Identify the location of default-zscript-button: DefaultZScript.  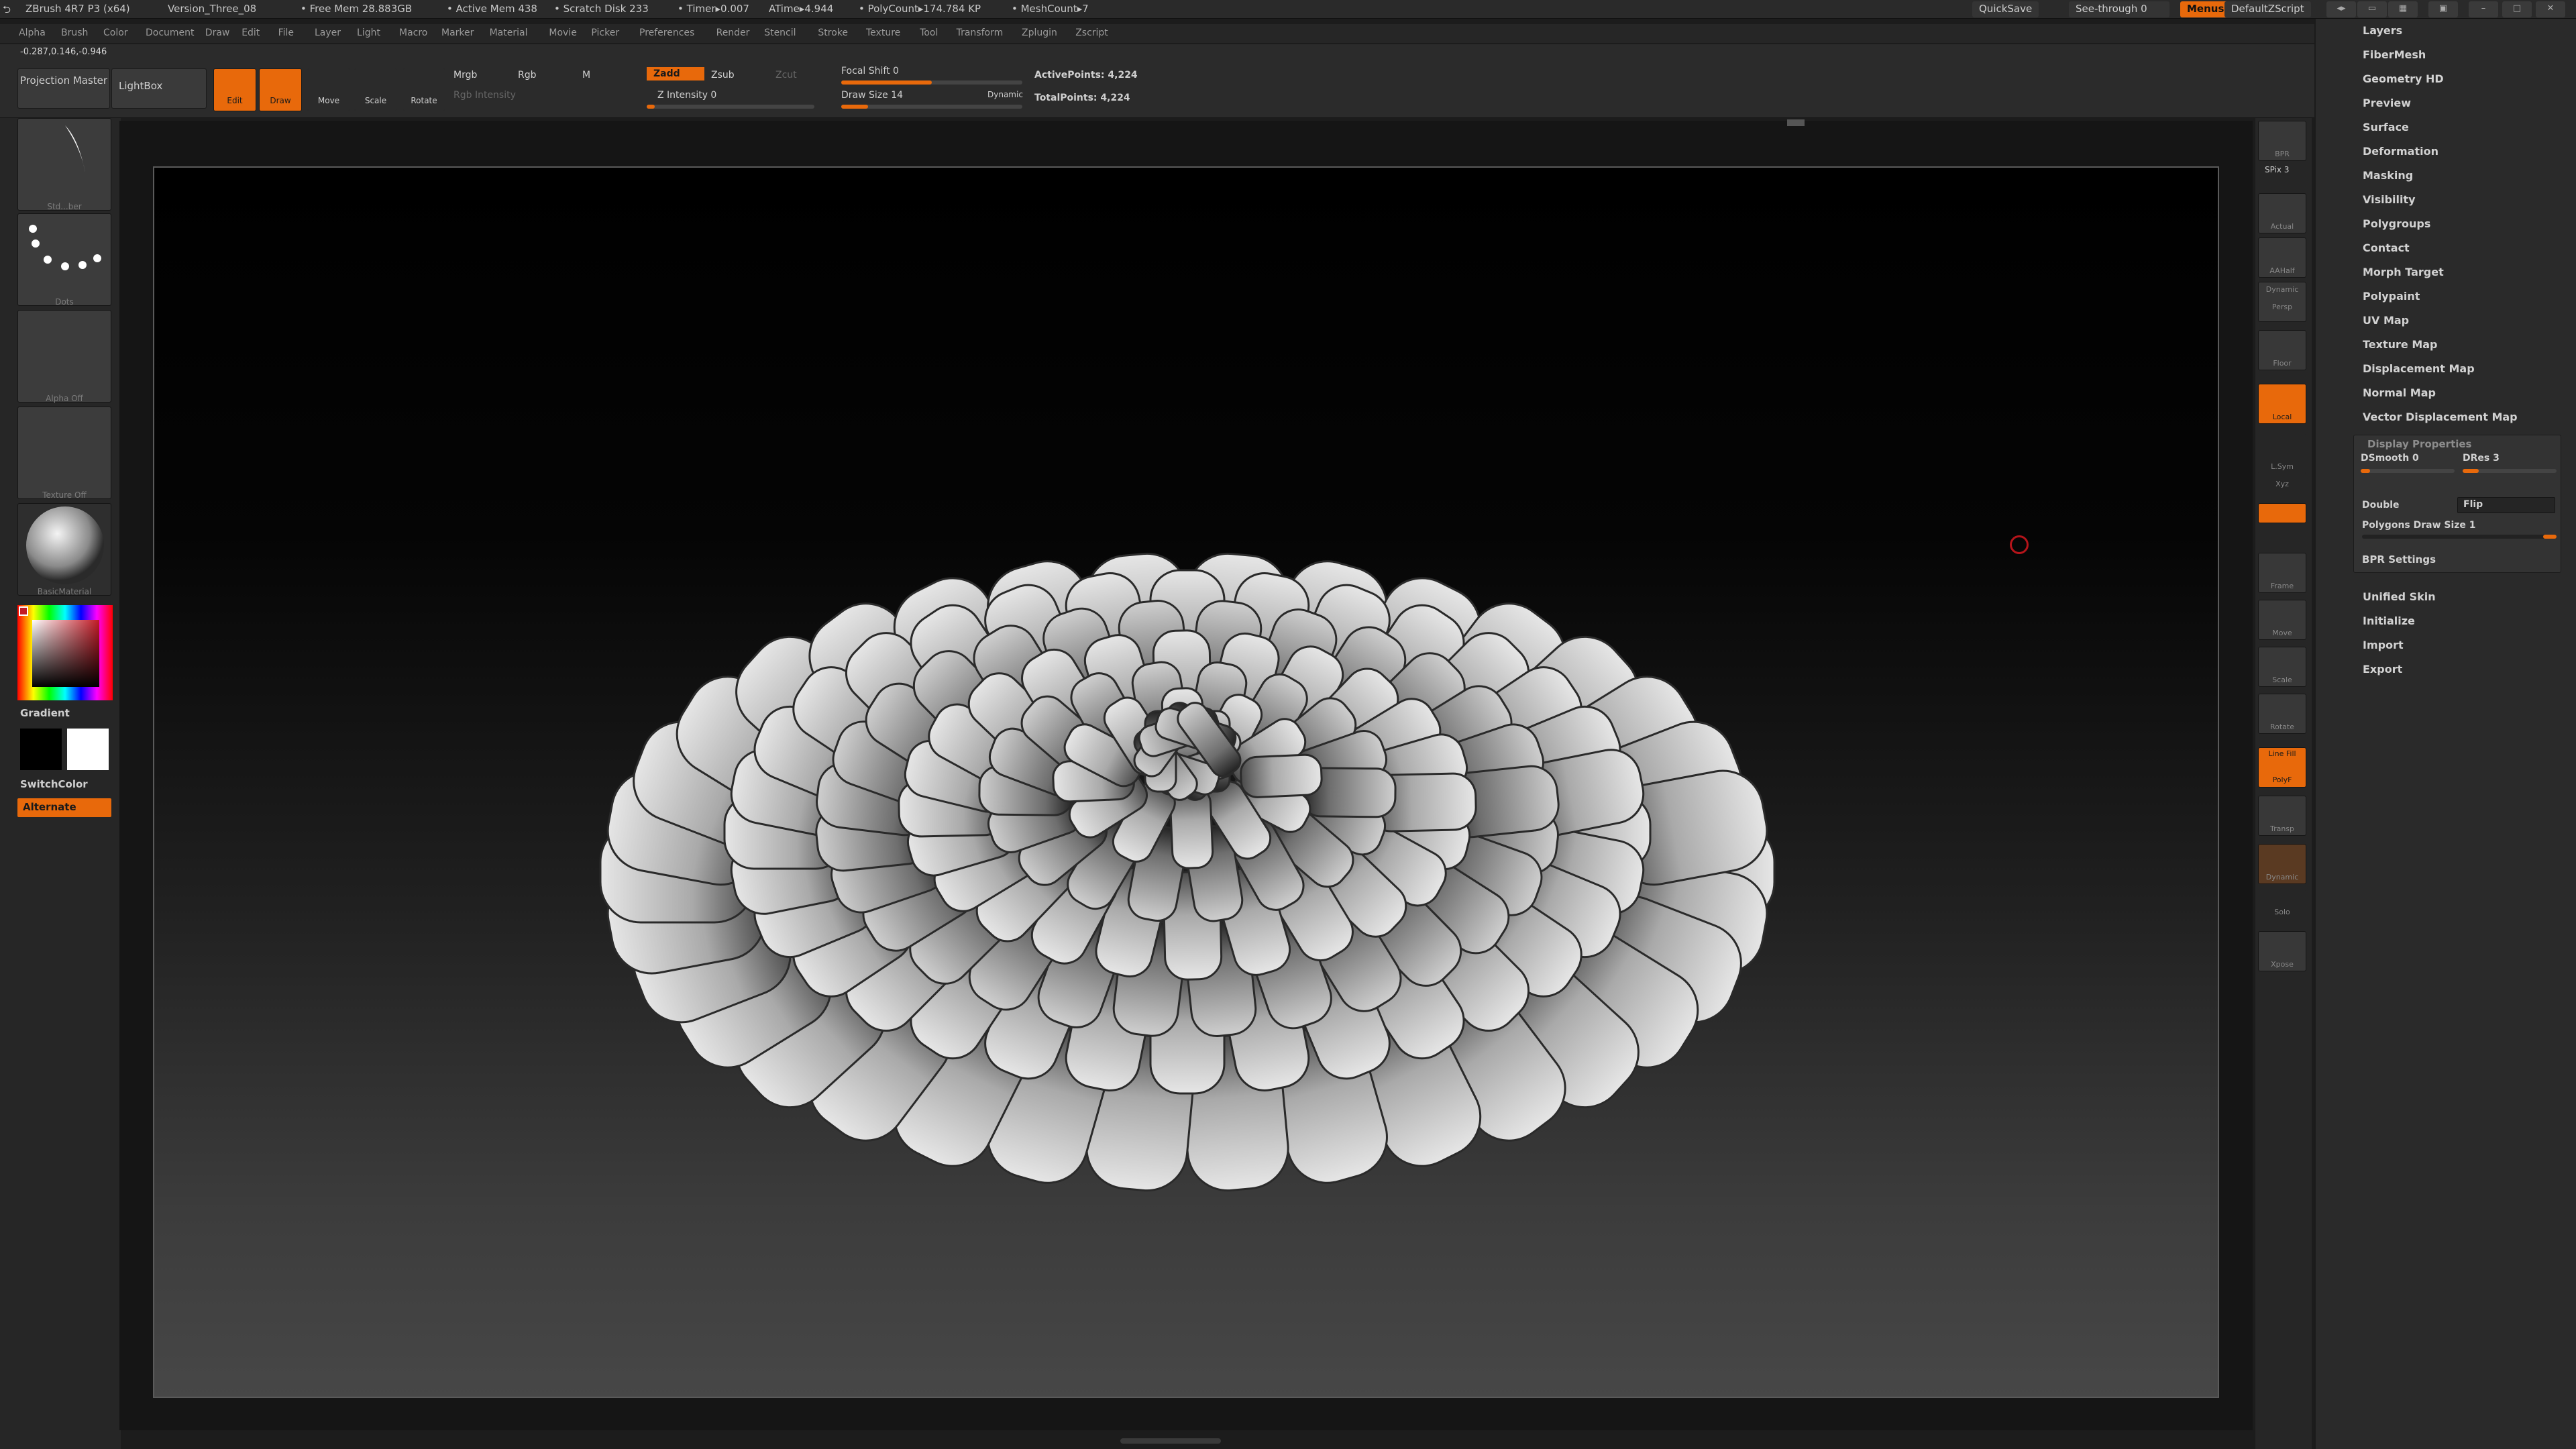
(2267, 9).